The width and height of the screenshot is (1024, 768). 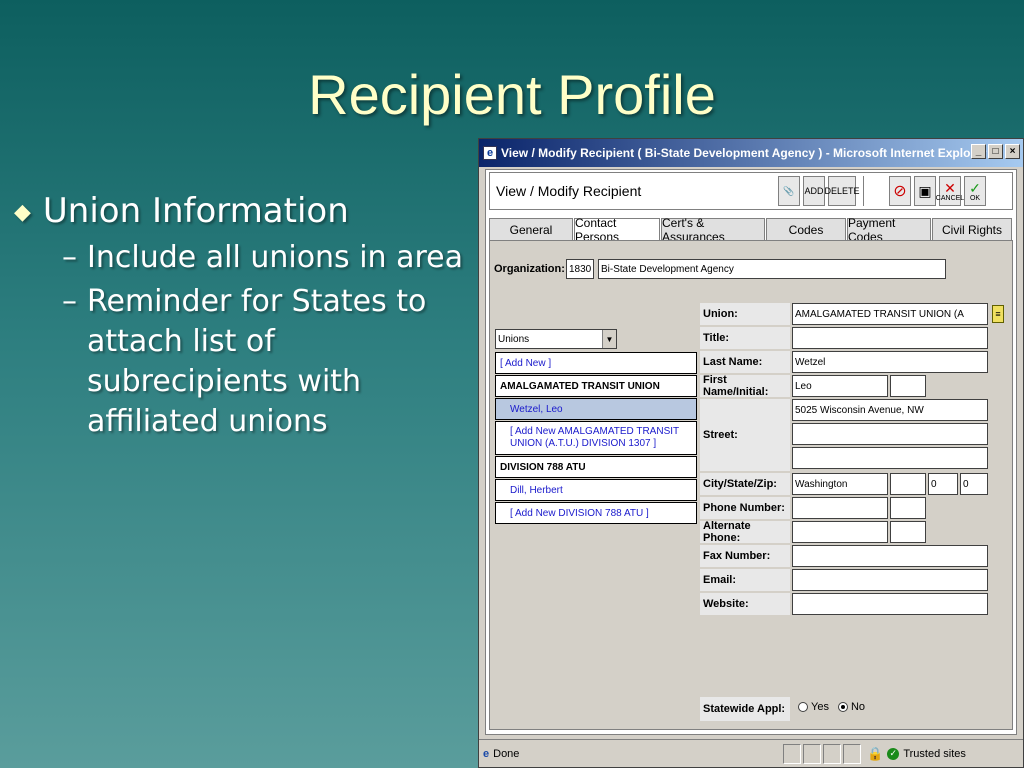 I want to click on union-header: AMALGAMATED TRANSIT UNION, so click(x=596, y=386).